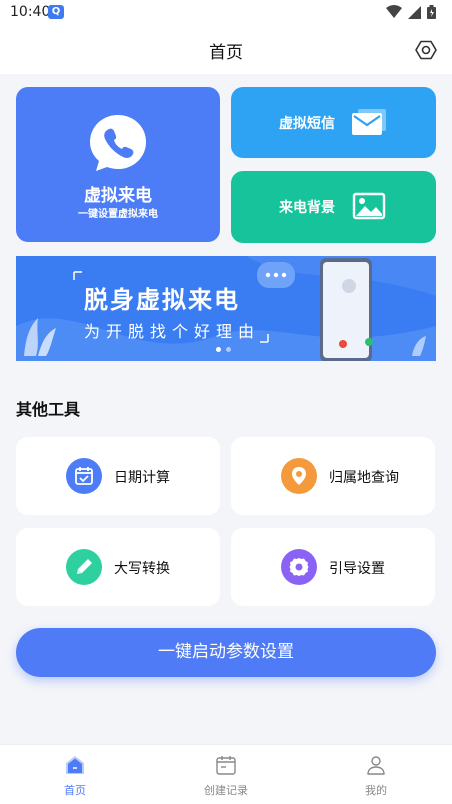 Image resolution: width=452 pixels, height=804 pixels. What do you see at coordinates (118, 214) in the screenshot?
I see `virtual-call-subtitle: 一键设置虚拟来电` at bounding box center [118, 214].